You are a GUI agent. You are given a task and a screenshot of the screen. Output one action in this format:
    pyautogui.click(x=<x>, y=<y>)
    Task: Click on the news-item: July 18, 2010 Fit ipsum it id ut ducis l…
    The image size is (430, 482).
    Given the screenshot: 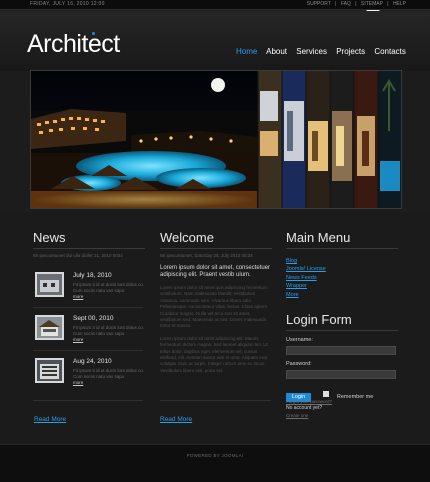 What is the action you would take?
    pyautogui.click(x=90, y=287)
    